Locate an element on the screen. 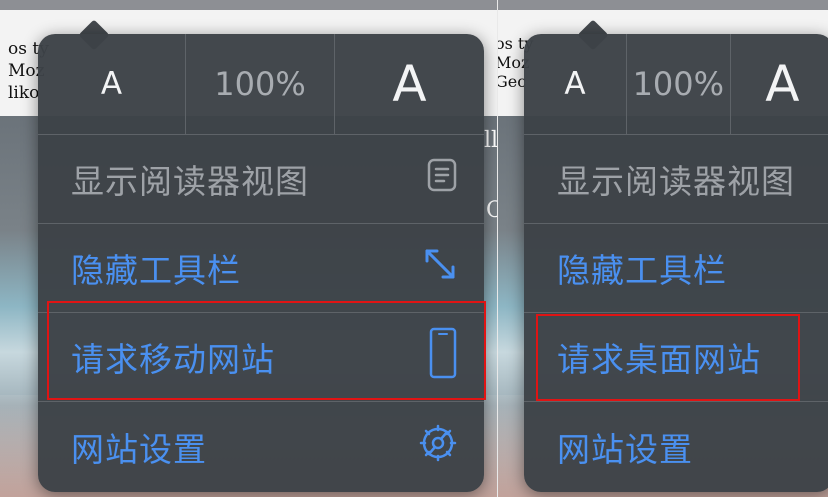  partial-letter: C is located at coordinates (491, 210).